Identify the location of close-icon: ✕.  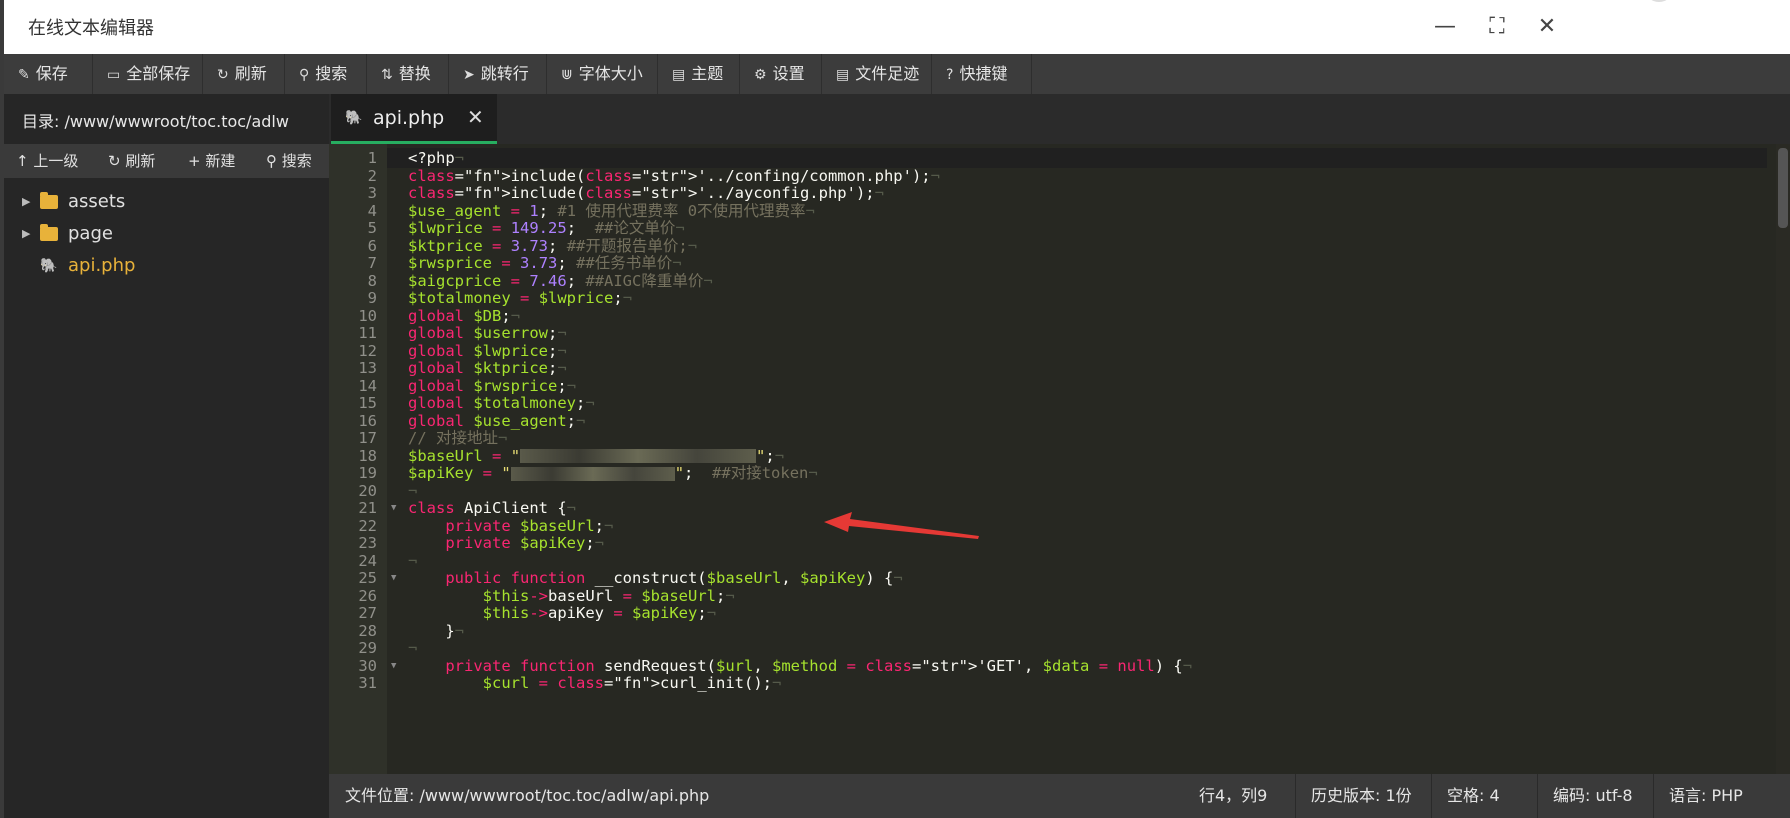
(1547, 27).